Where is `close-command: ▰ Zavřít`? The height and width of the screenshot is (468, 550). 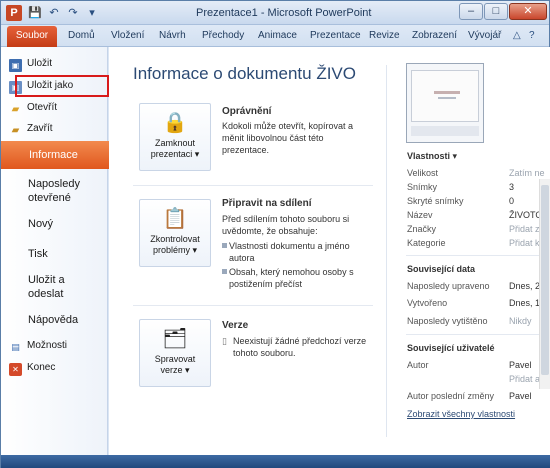
close-command: ▰ Zavřít is located at coordinates (31, 129).